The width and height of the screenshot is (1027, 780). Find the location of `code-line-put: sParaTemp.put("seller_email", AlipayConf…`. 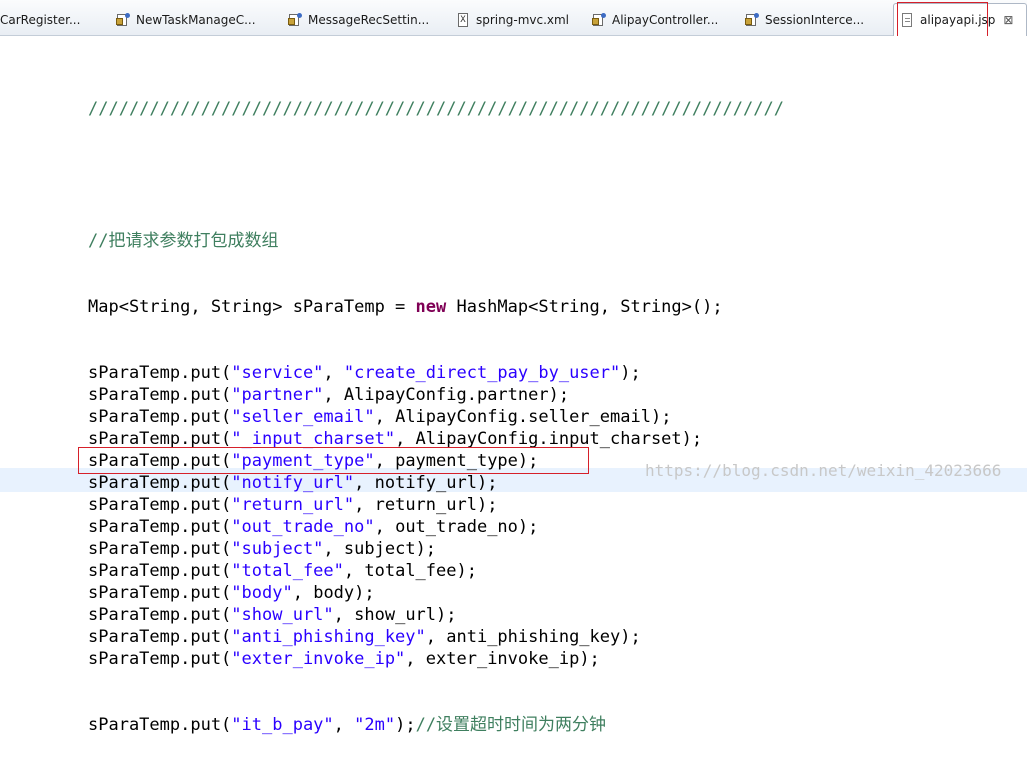

code-line-put: sParaTemp.put("seller_email", AlipayConf… is located at coordinates (436, 417).